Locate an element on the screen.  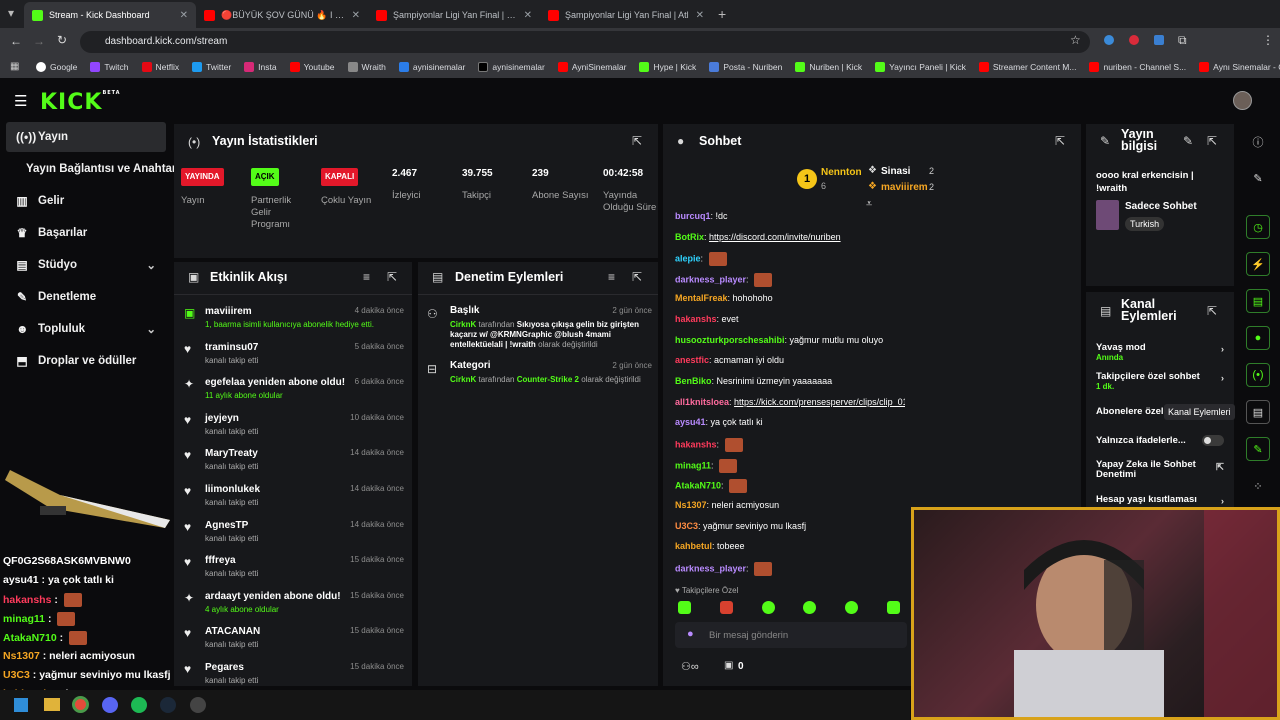
broadcast-rail-icon: (•) is located at coordinates (1258, 375).